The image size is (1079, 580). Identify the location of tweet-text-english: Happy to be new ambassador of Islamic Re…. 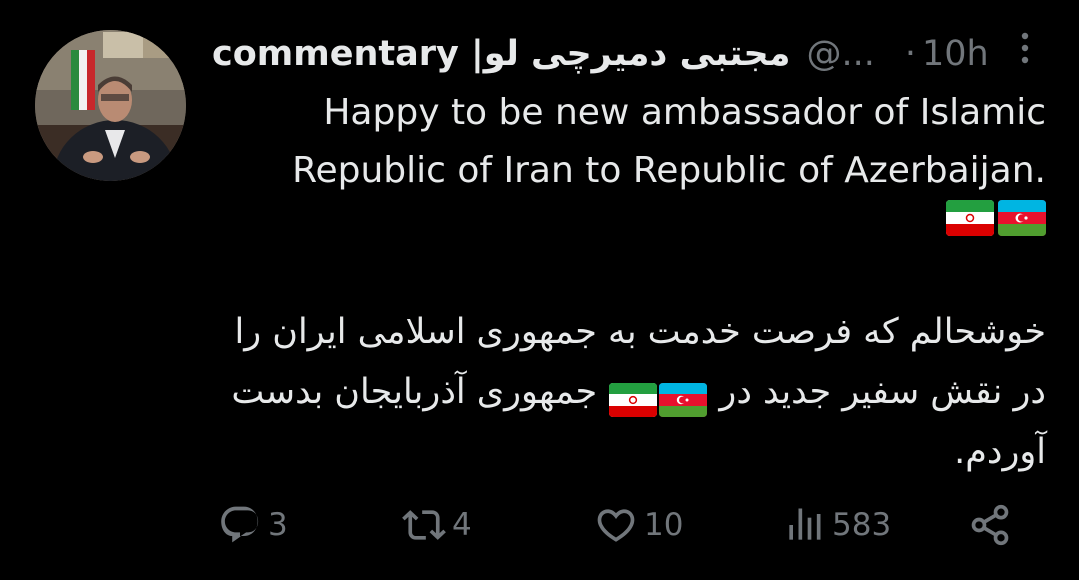
(669, 141).